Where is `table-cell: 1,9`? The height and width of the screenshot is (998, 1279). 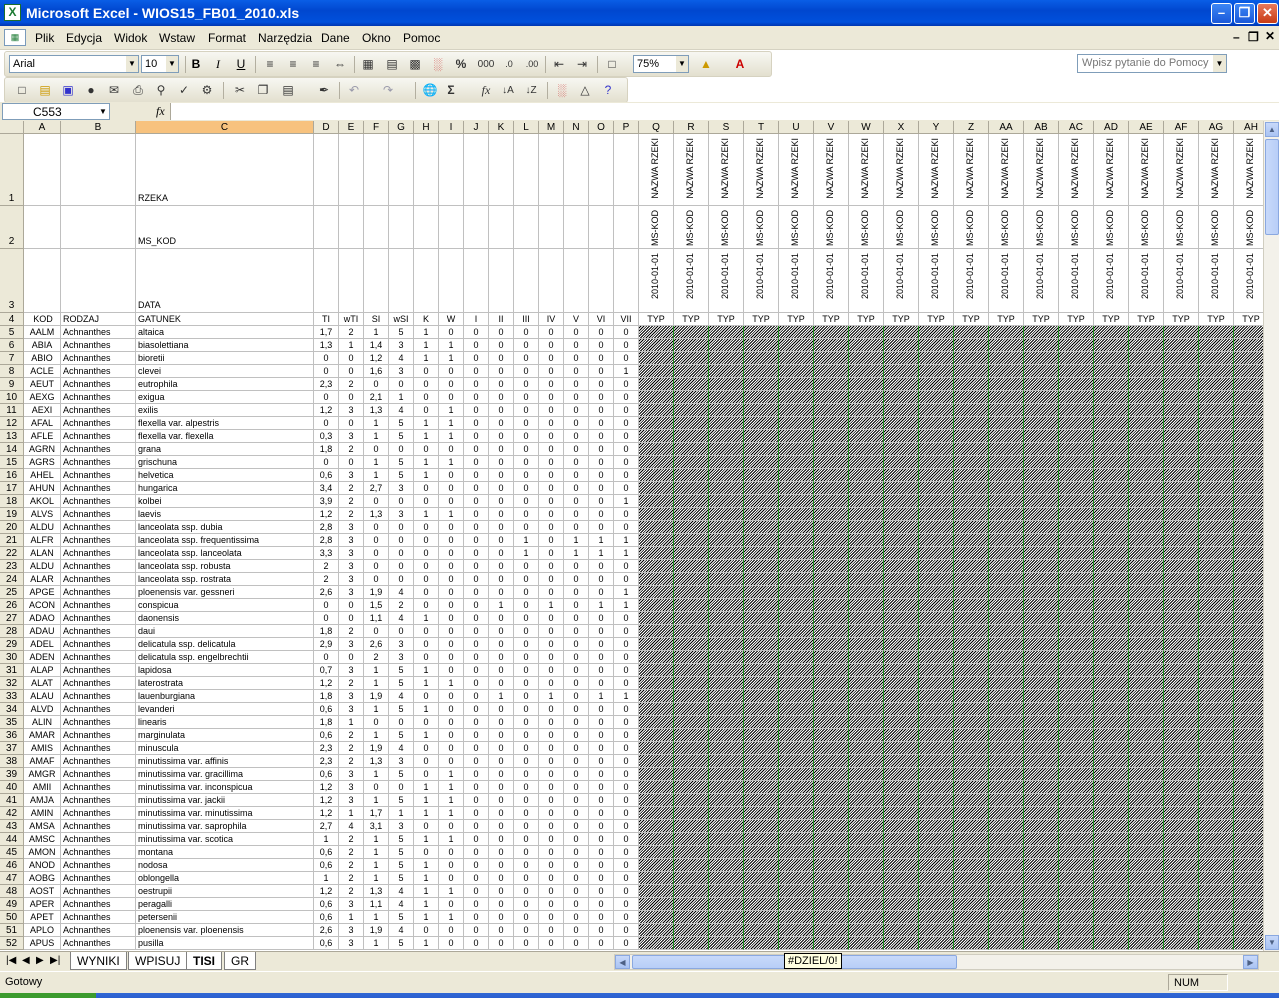 table-cell: 1,9 is located at coordinates (376, 592).